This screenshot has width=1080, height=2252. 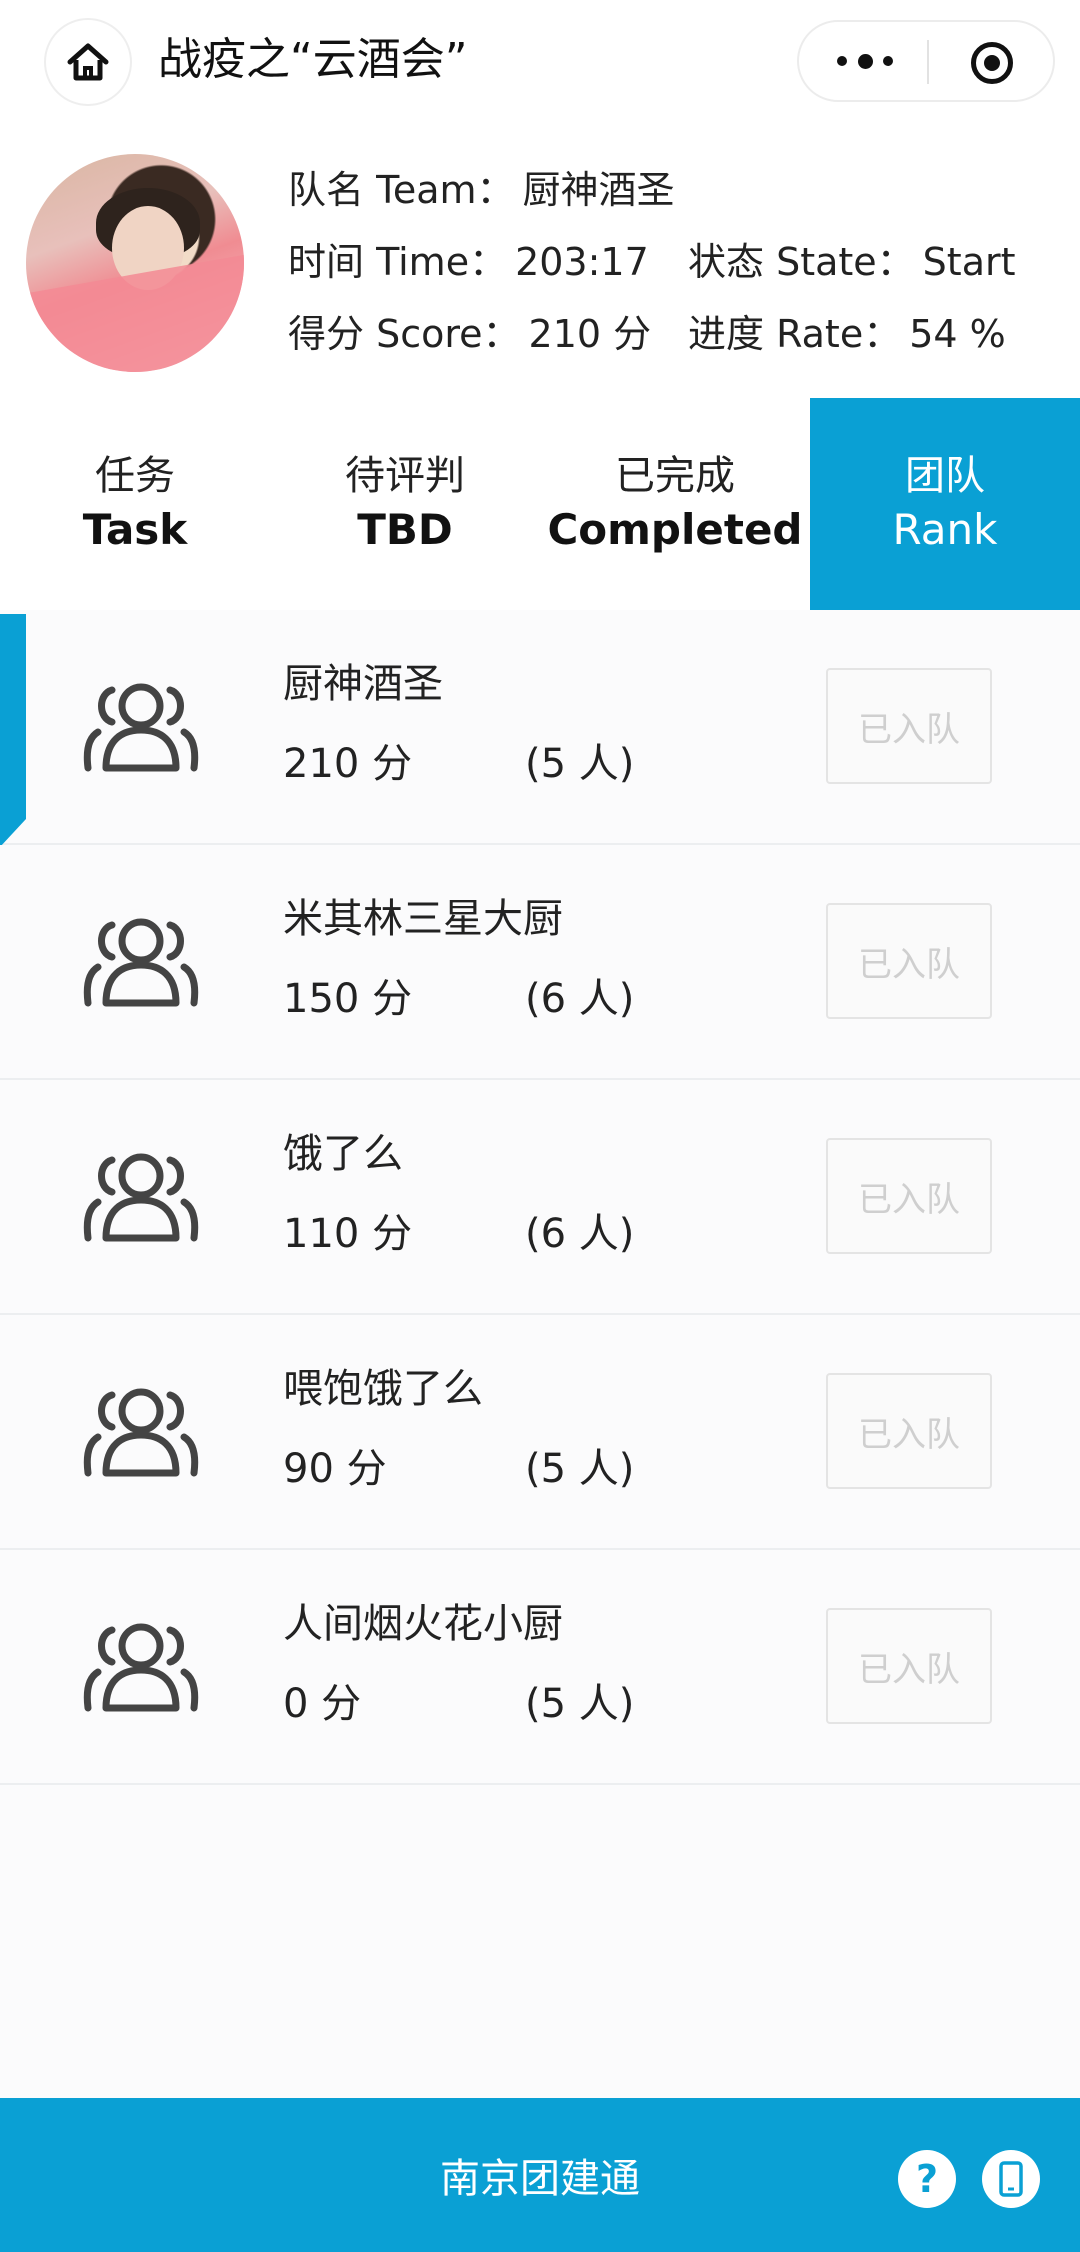 What do you see at coordinates (405, 476) in the screenshot?
I see `tab-tbd-cn: 待评判` at bounding box center [405, 476].